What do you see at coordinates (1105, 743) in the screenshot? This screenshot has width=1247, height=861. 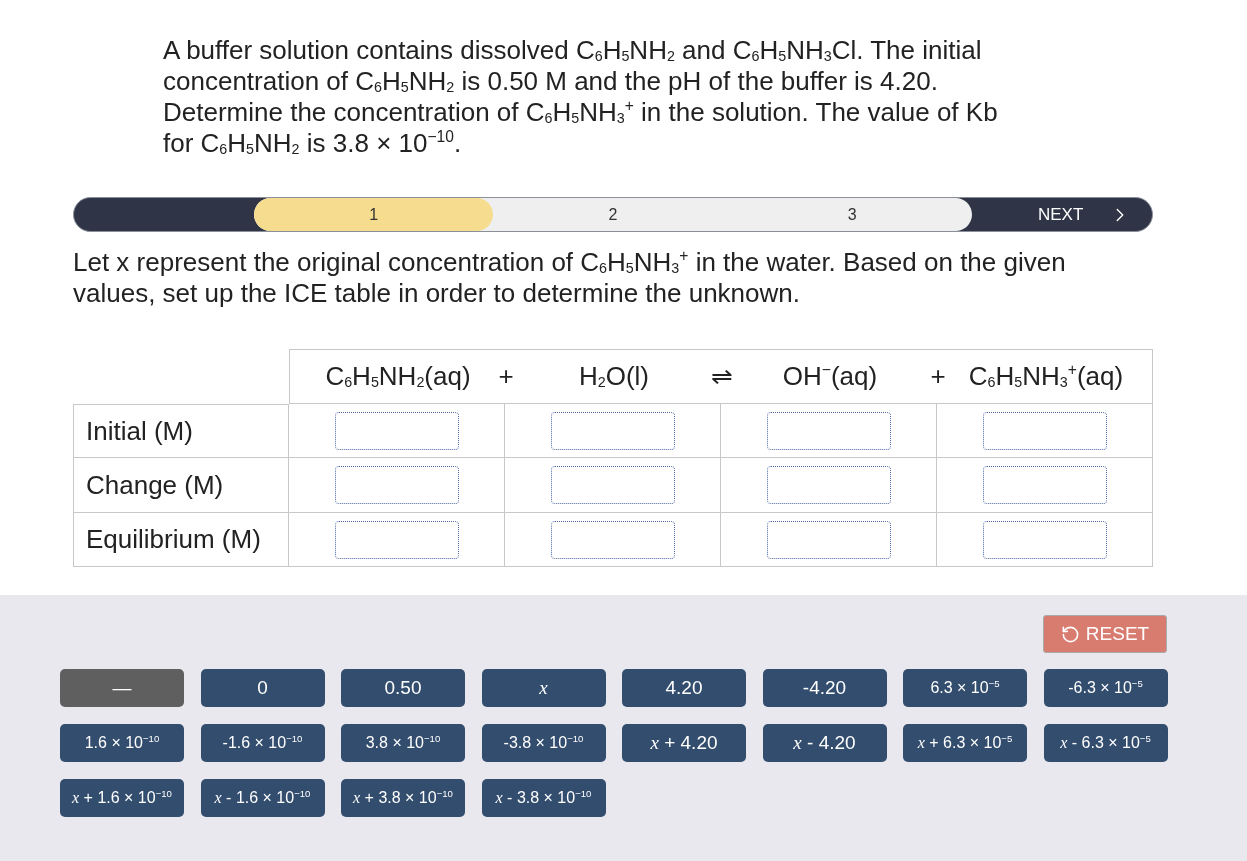 I see `answer-tile: x - 6.3 × 10$^{−5}$` at bounding box center [1105, 743].